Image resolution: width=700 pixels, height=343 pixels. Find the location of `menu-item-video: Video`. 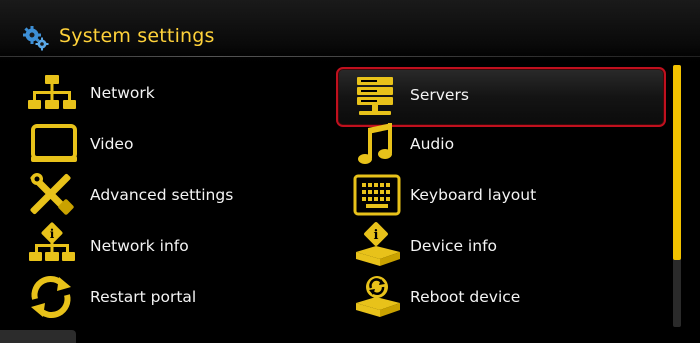

menu-item-video: Video is located at coordinates (175, 144).